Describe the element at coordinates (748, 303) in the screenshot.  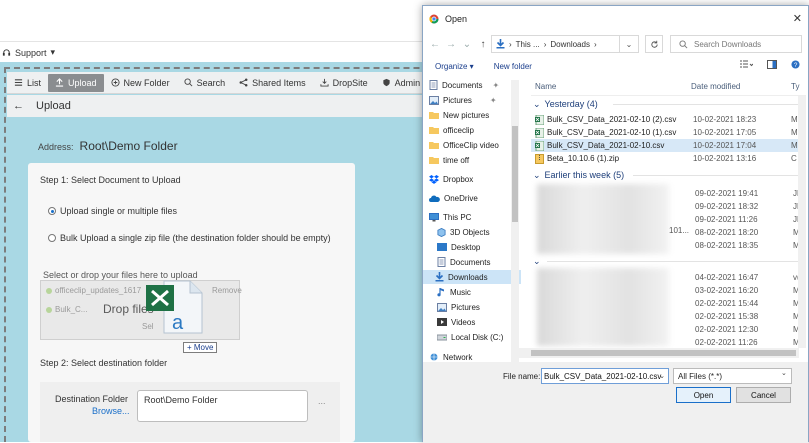
I see `file-row: 02-02-2021 15:44 M` at that location.